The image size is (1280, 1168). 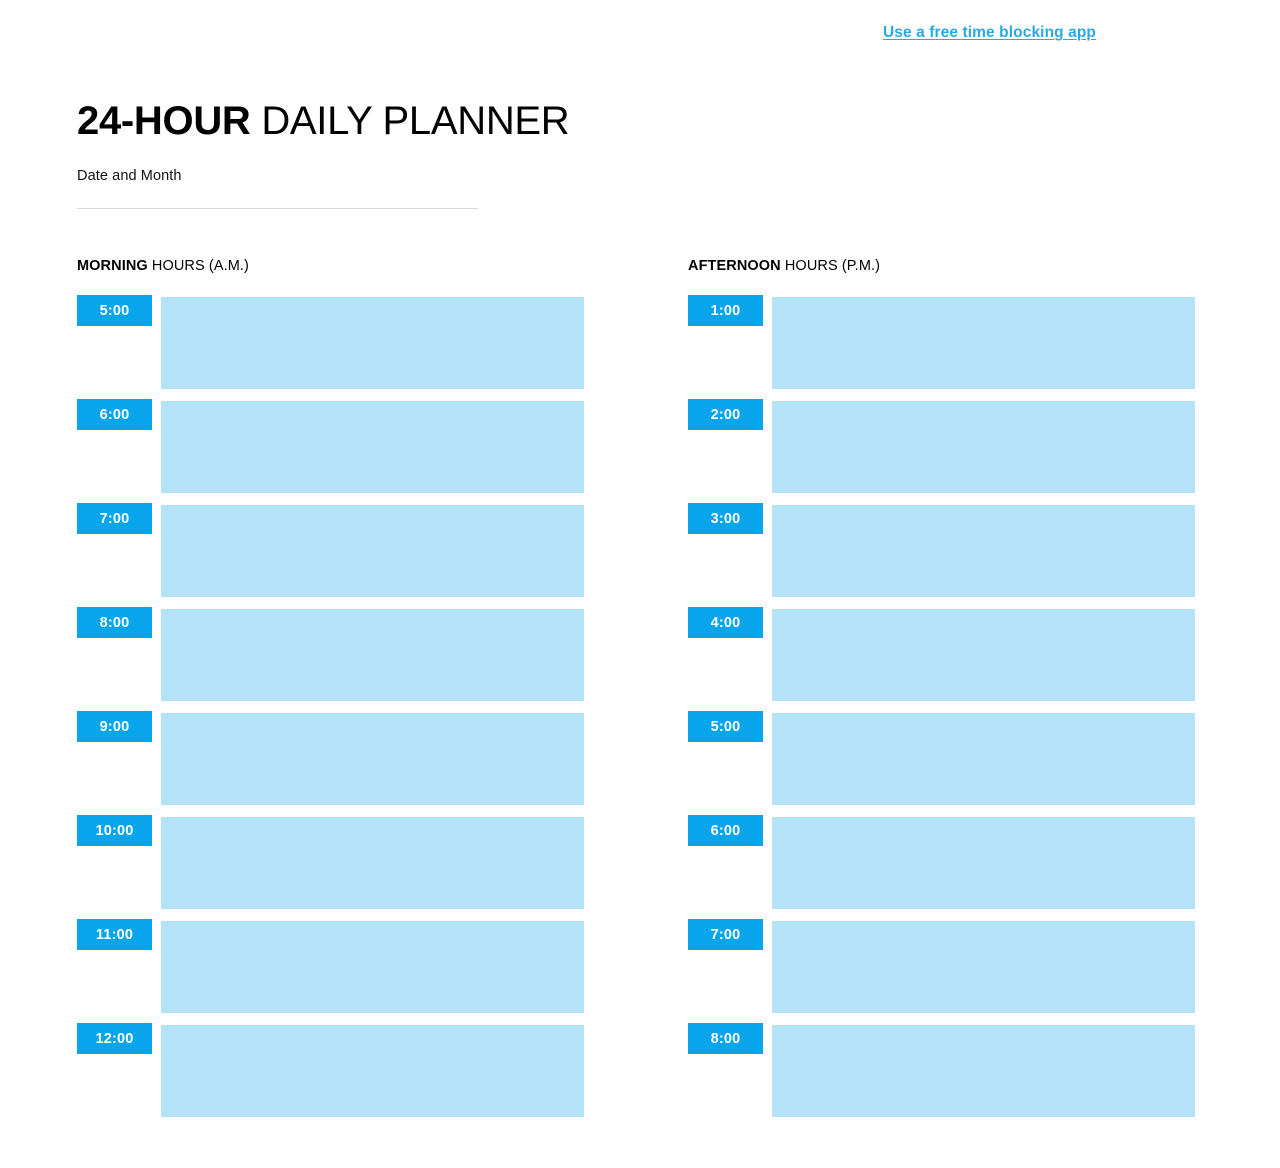 I want to click on time-chip-pm-2: 2:00, so click(x=725, y=414).